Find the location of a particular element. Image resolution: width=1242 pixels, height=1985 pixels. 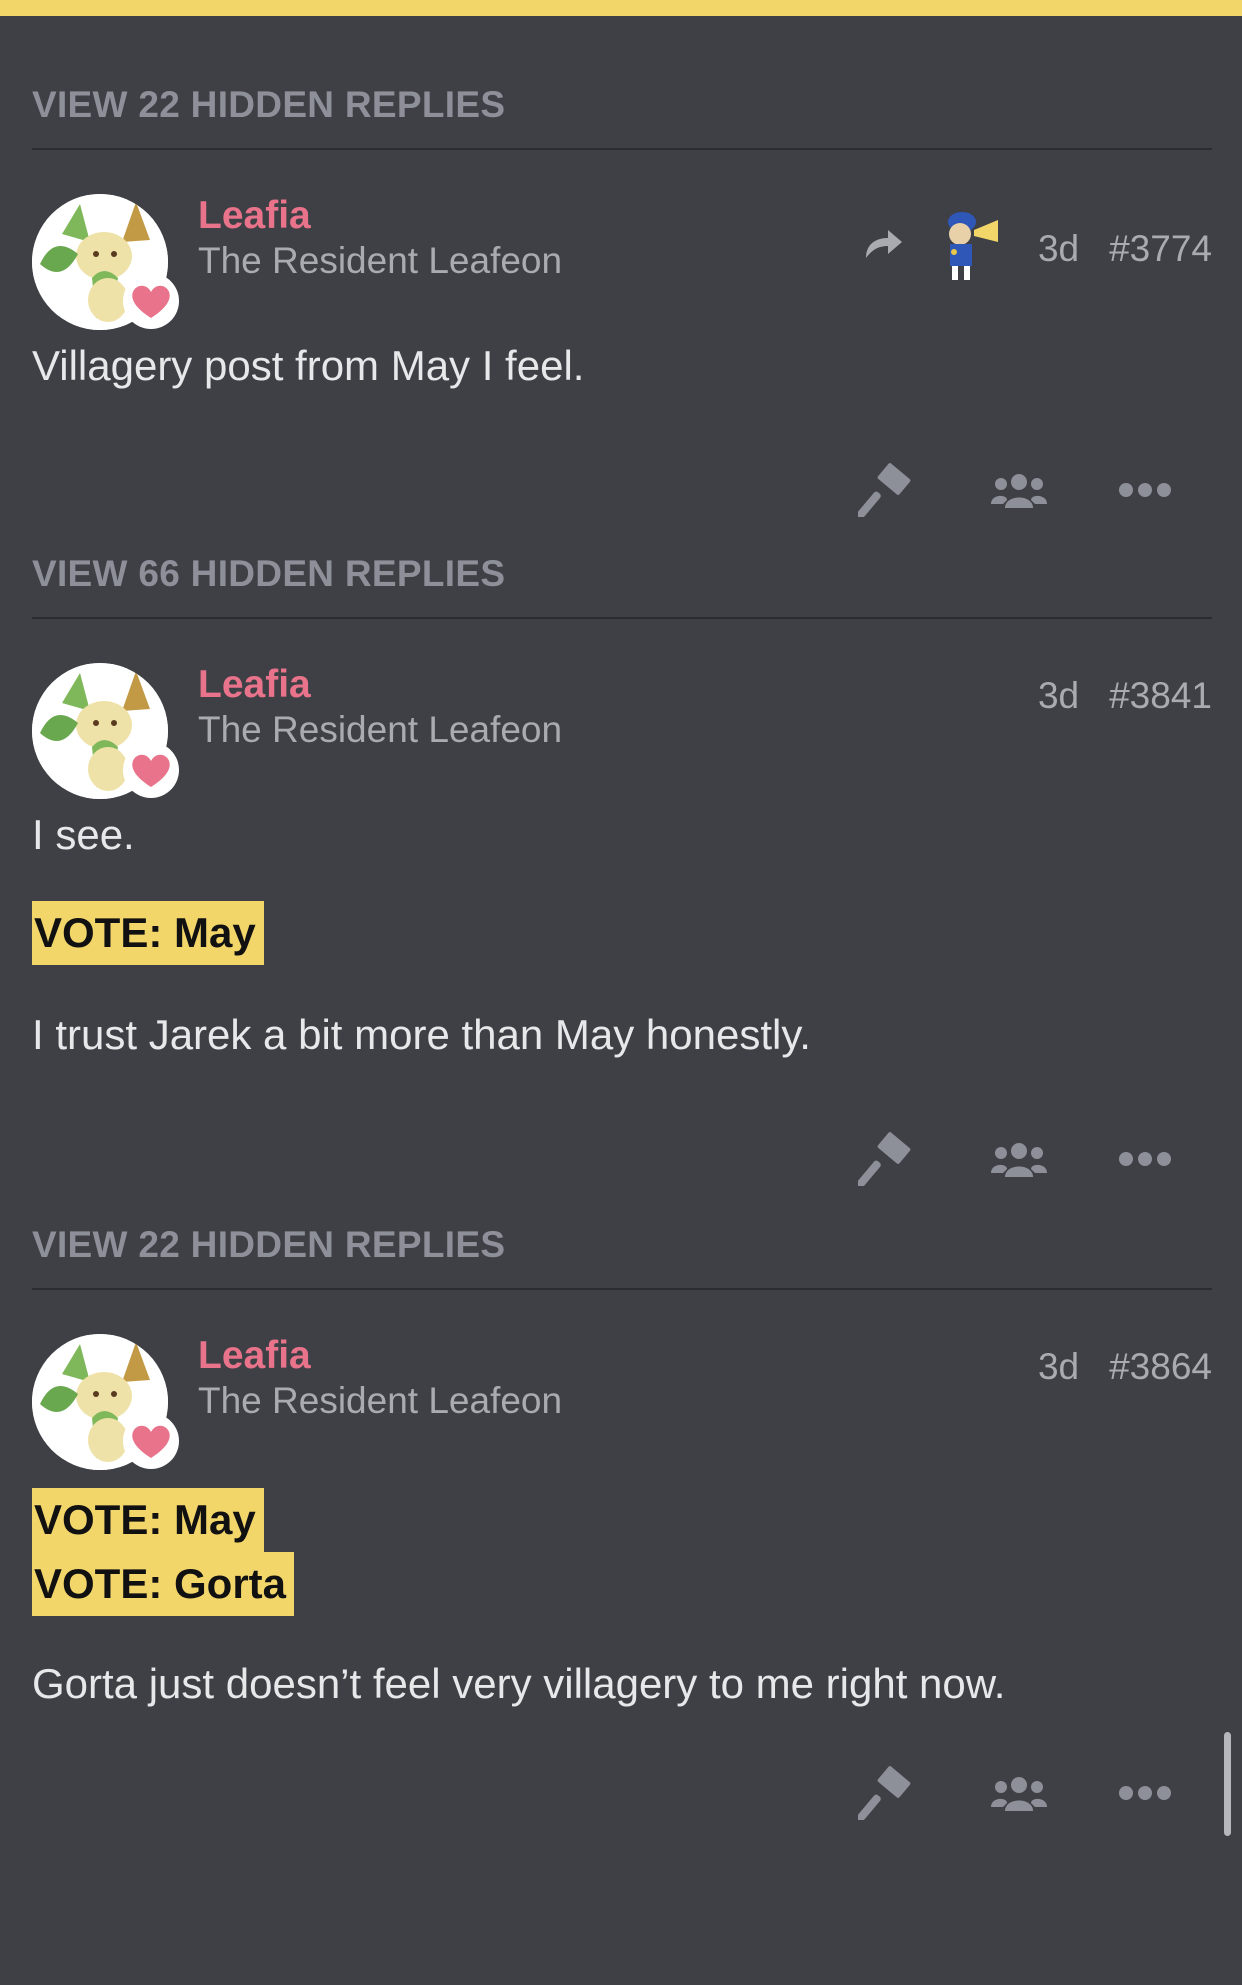

replied-user-avatar is located at coordinates (972, 248).